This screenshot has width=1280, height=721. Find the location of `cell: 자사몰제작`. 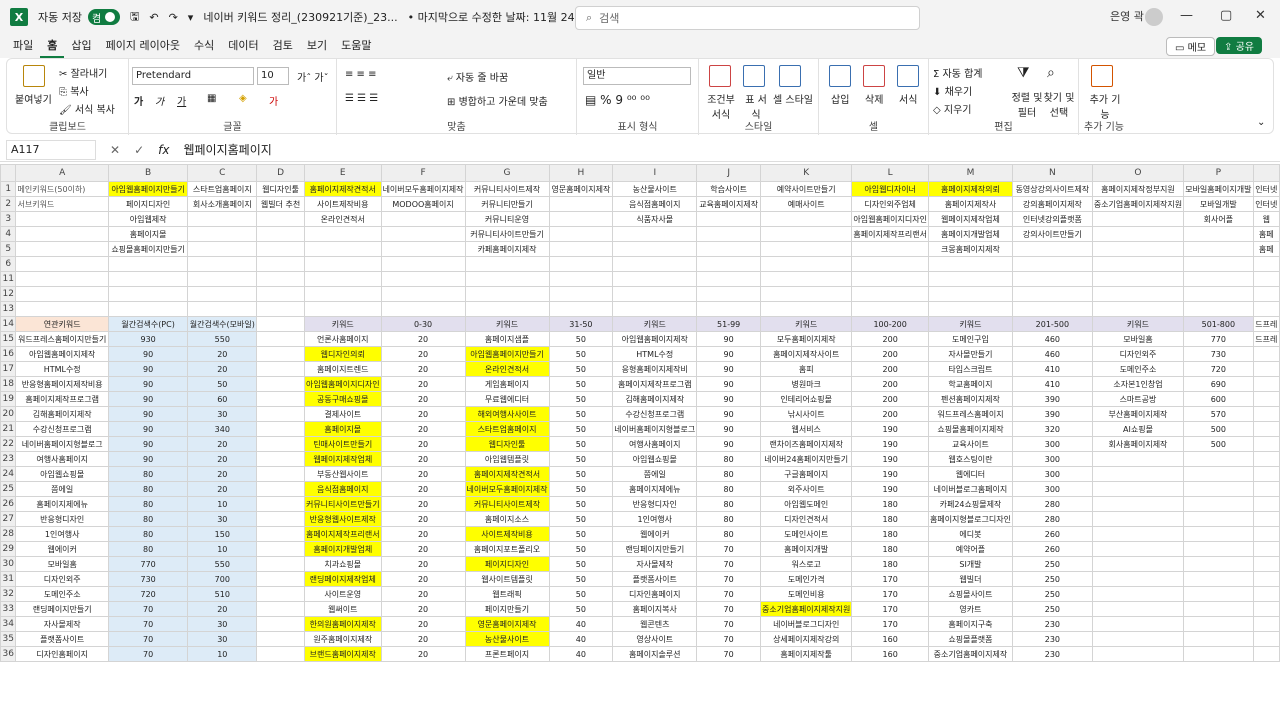

cell: 자사몰제작 is located at coordinates (62, 624).